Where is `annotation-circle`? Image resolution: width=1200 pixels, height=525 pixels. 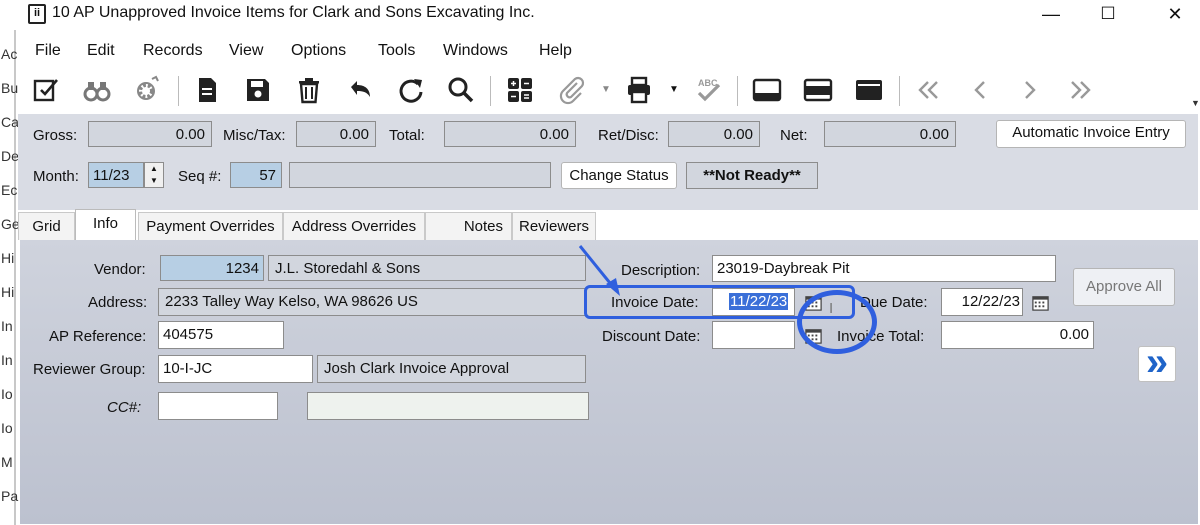 annotation-circle is located at coordinates (837, 322).